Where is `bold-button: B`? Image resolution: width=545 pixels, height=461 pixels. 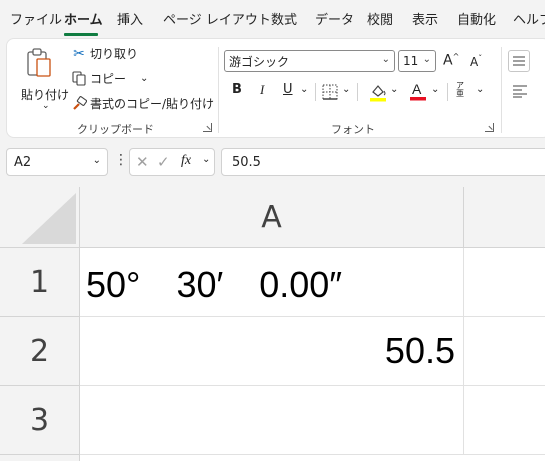
bold-button: B is located at coordinates (237, 89).